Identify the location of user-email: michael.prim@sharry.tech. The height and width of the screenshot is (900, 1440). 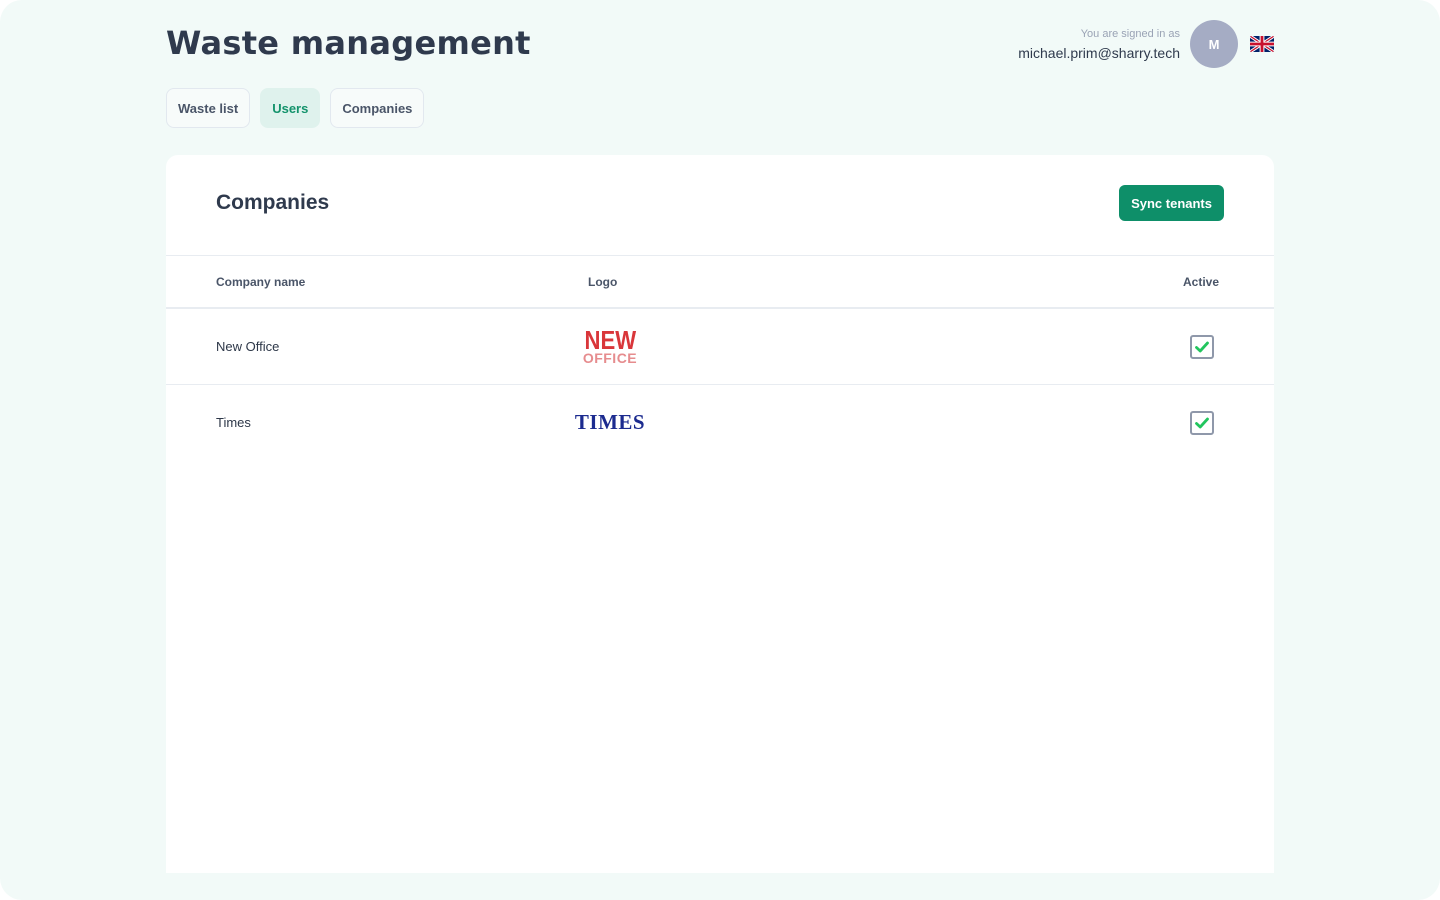
(1099, 52).